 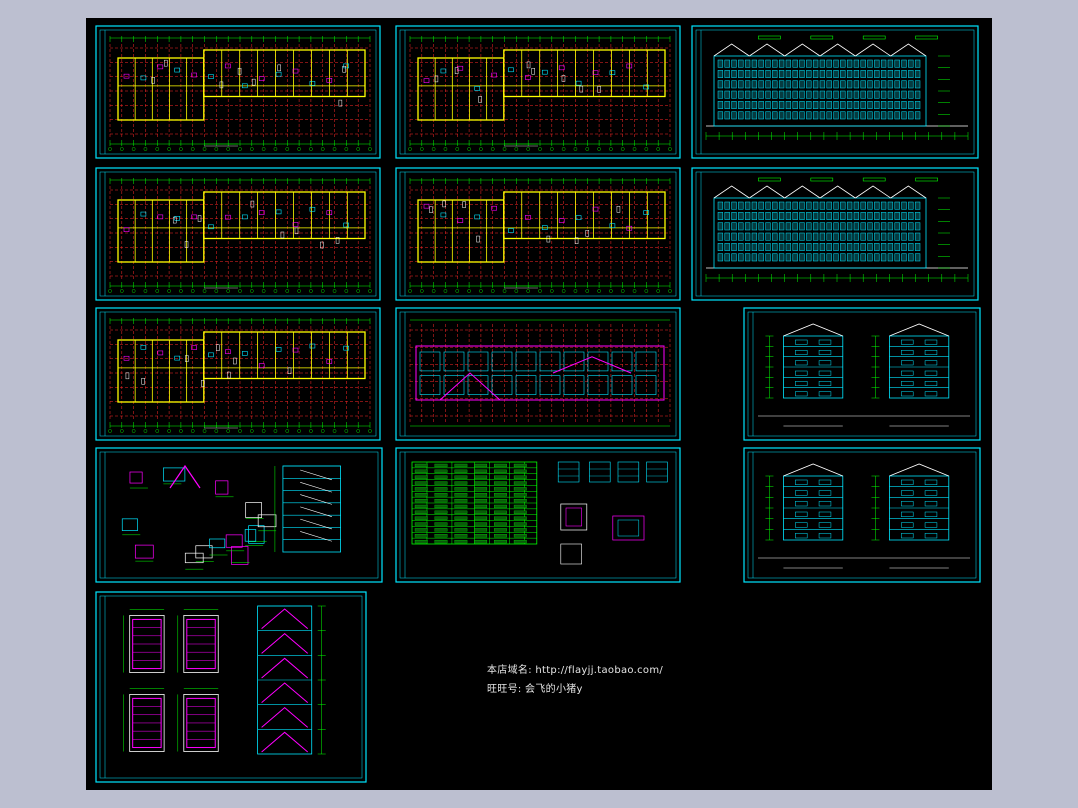 I want to click on shop-domain-text: 本店域名: http://flayjj.taobao.com/, so click(x=575, y=670).